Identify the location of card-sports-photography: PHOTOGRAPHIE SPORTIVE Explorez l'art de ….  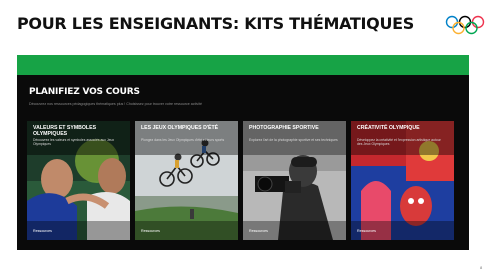
(294, 180).